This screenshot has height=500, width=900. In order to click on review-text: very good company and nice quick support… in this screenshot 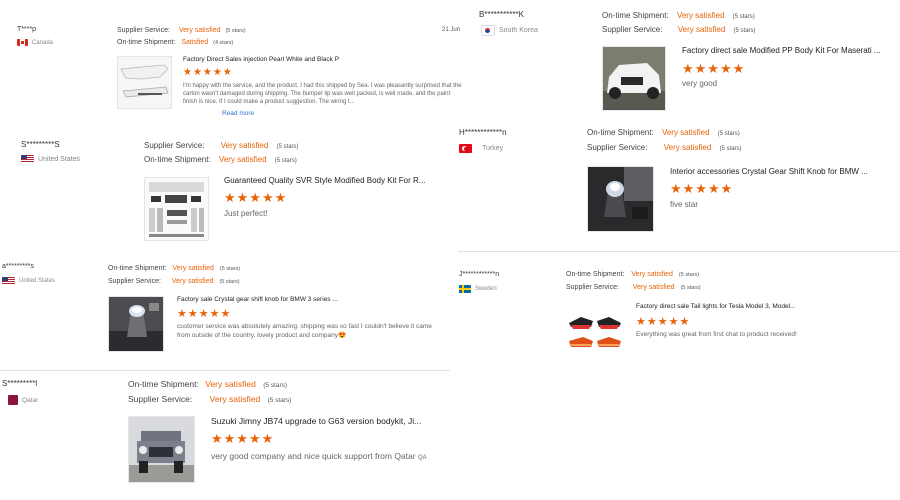, I will do `click(323, 456)`.